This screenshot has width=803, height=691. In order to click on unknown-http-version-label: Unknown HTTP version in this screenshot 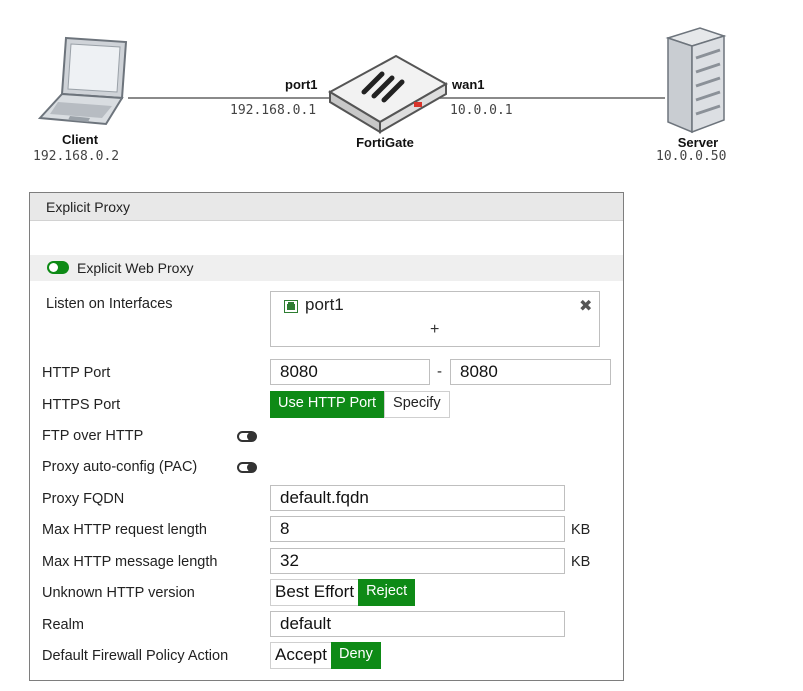, I will do `click(118, 593)`.